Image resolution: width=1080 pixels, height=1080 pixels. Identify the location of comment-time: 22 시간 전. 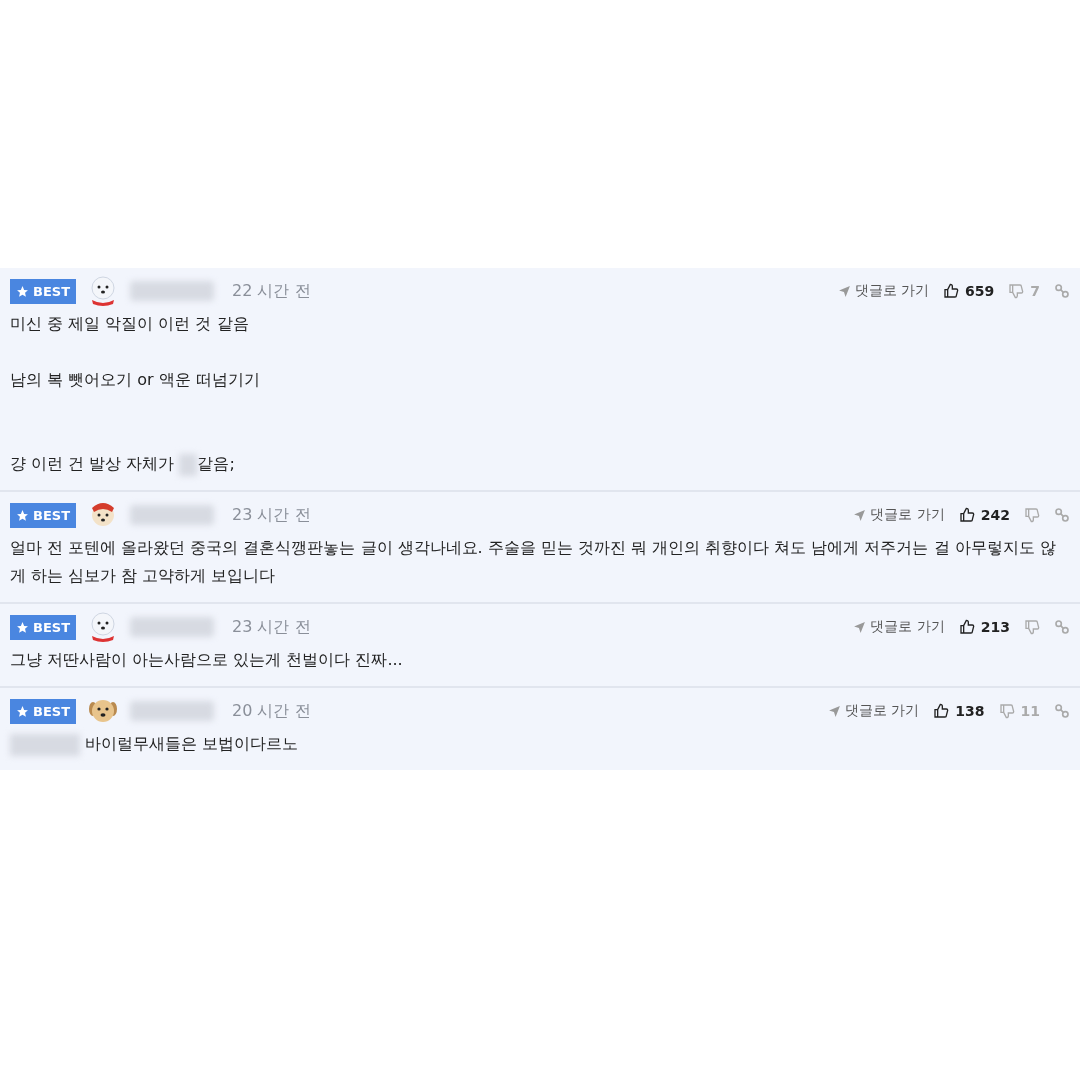
(271, 291).